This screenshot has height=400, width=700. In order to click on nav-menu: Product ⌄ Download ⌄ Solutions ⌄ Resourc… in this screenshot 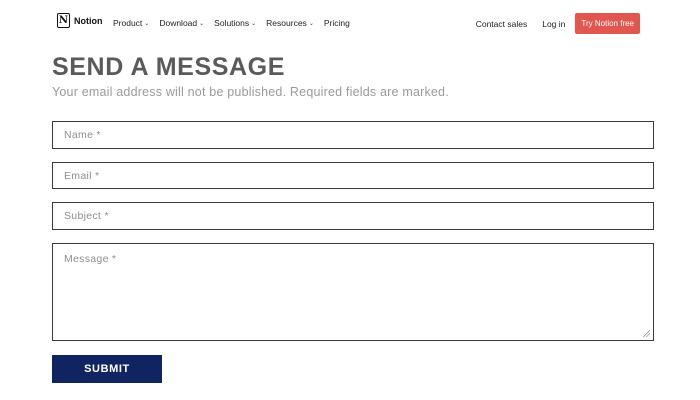, I will do `click(231, 23)`.